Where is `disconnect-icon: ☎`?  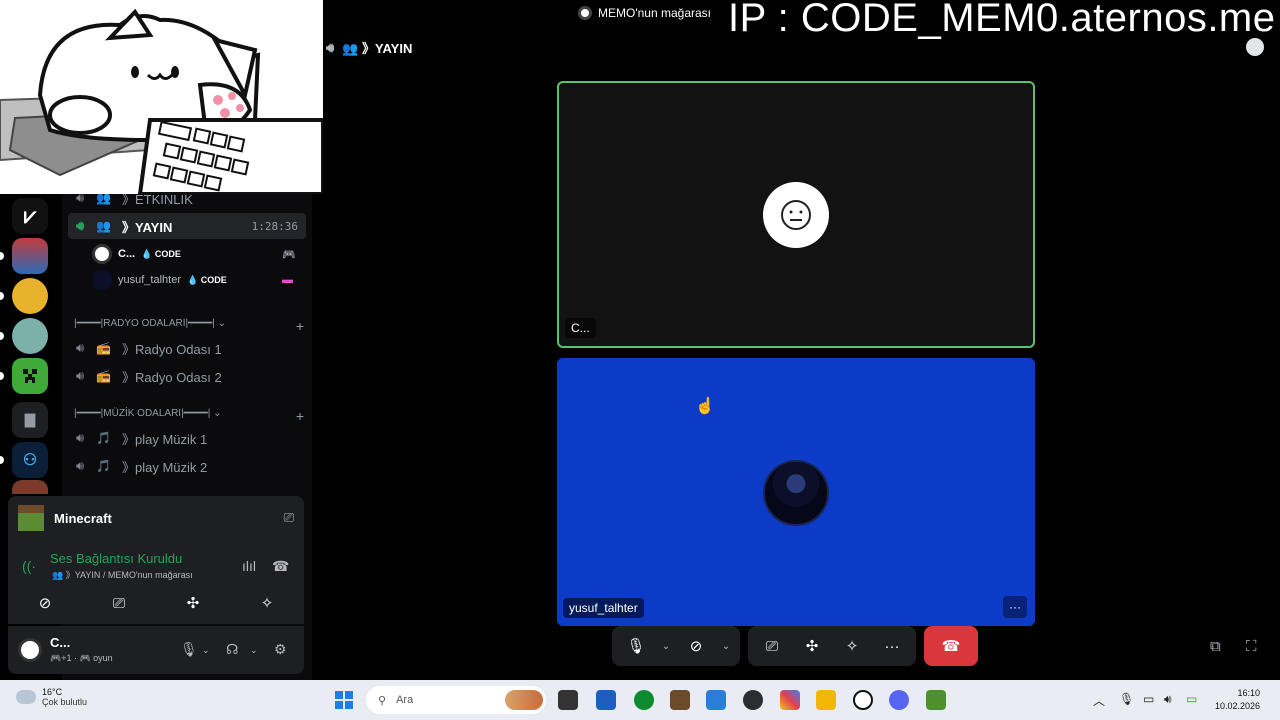 disconnect-icon: ☎ is located at coordinates (280, 566).